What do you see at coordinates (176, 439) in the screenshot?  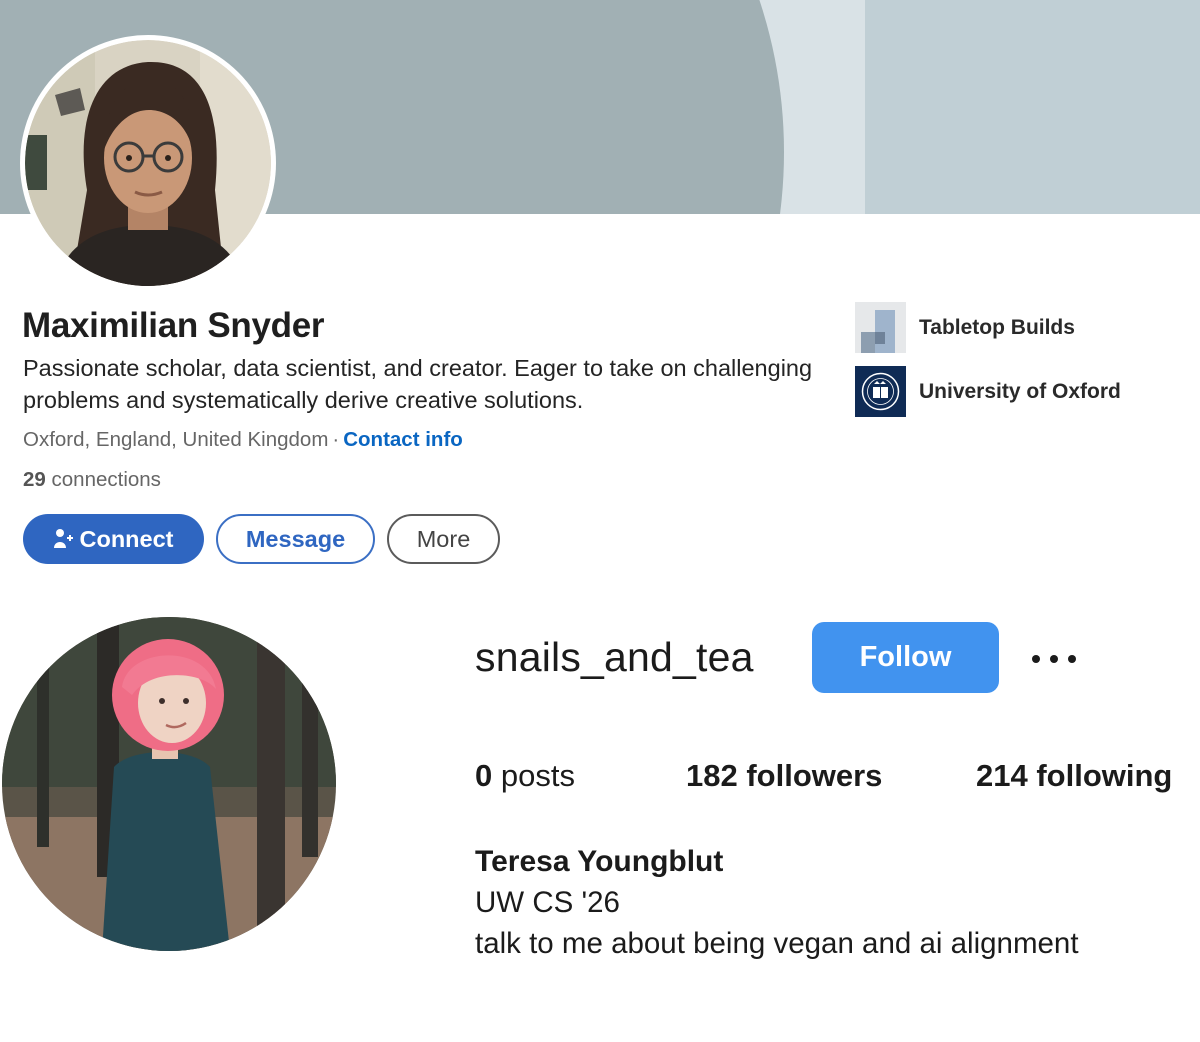 I see `location-text: Oxford, England, United Kingdom` at bounding box center [176, 439].